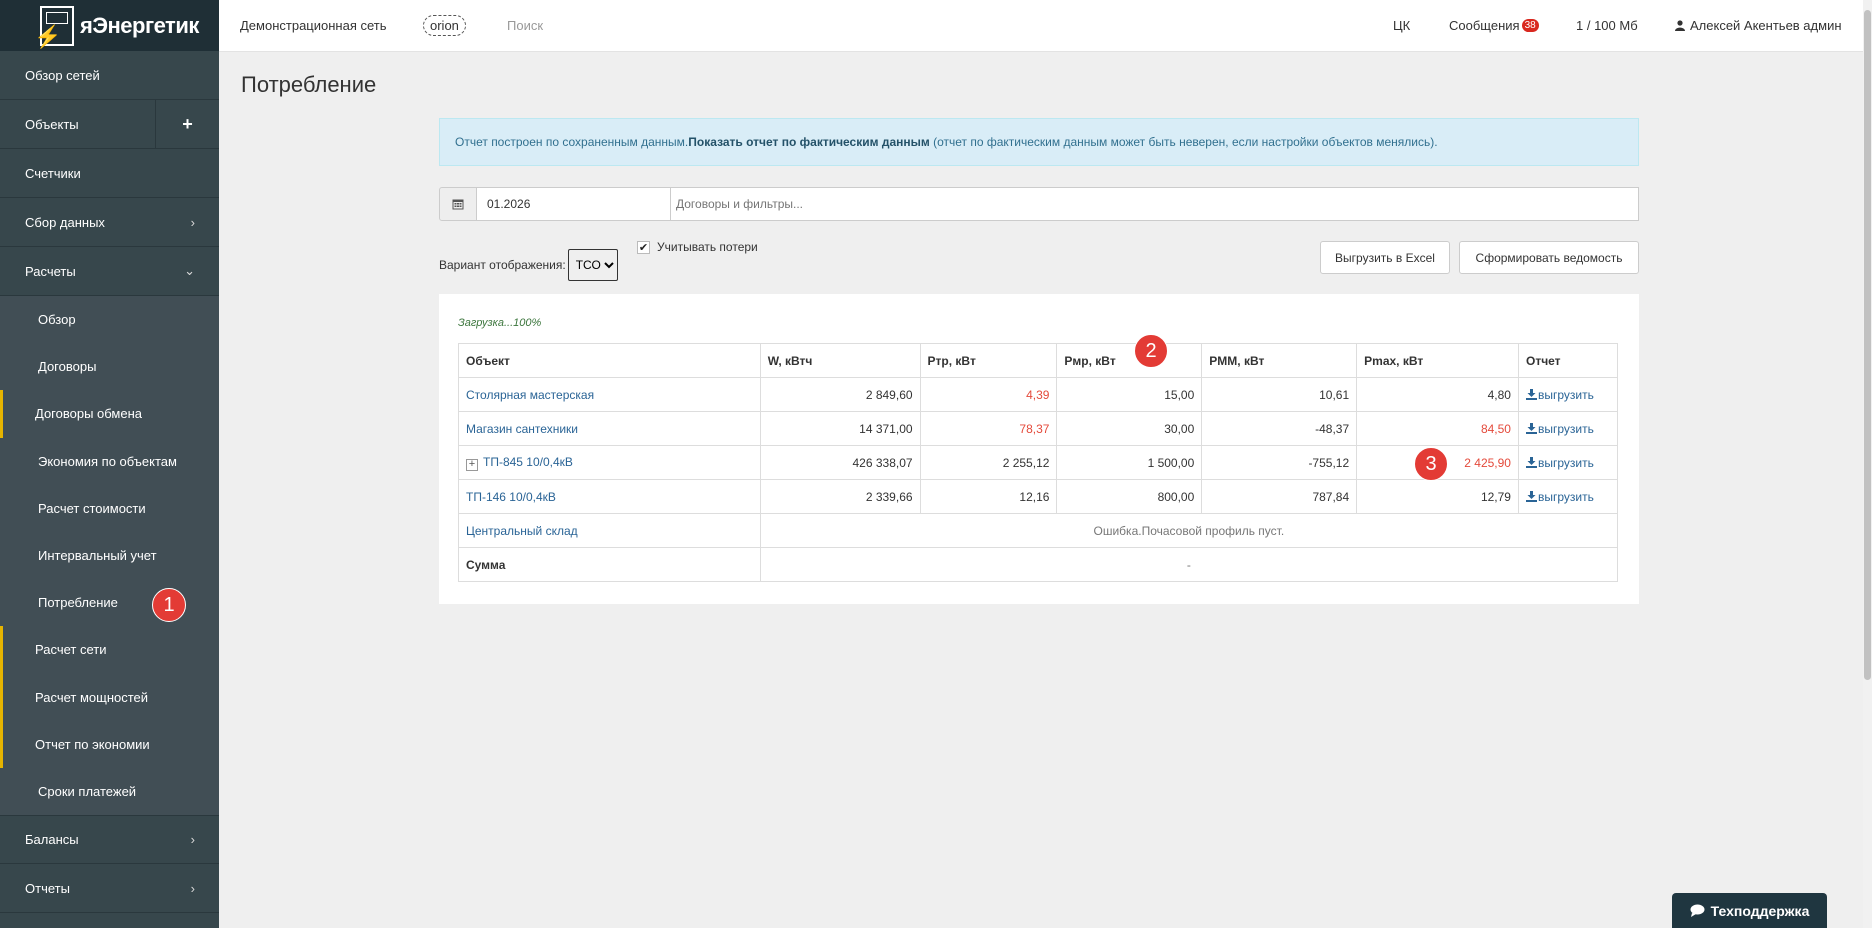 This screenshot has height=928, width=1872. What do you see at coordinates (97, 556) in the screenshot?
I see `submenu-label: Интервальный учет` at bounding box center [97, 556].